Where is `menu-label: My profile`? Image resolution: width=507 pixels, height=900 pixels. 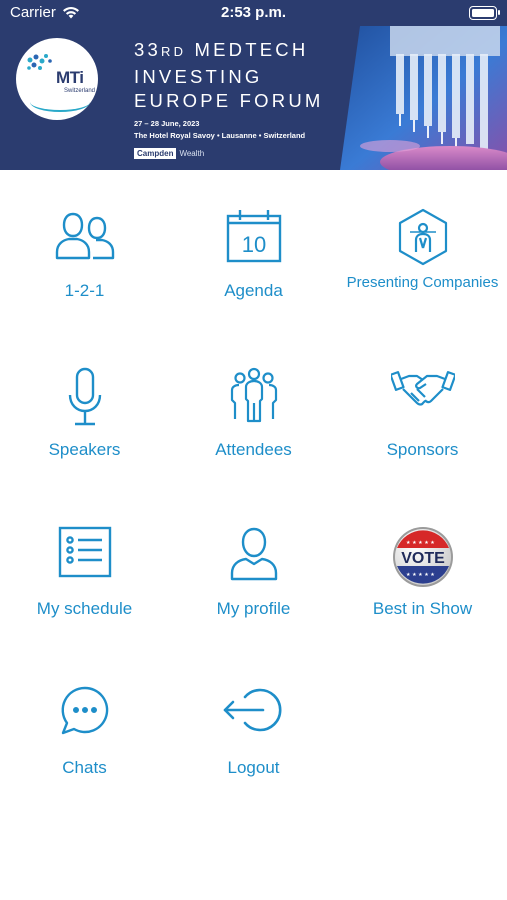 menu-label: My profile is located at coordinates (253, 608).